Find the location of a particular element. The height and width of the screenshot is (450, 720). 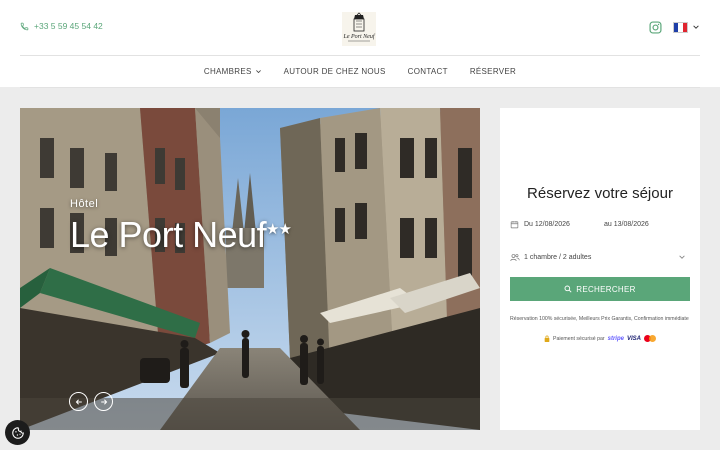

phone-number: +33 5 59 45 54 42 is located at coordinates (68, 26).